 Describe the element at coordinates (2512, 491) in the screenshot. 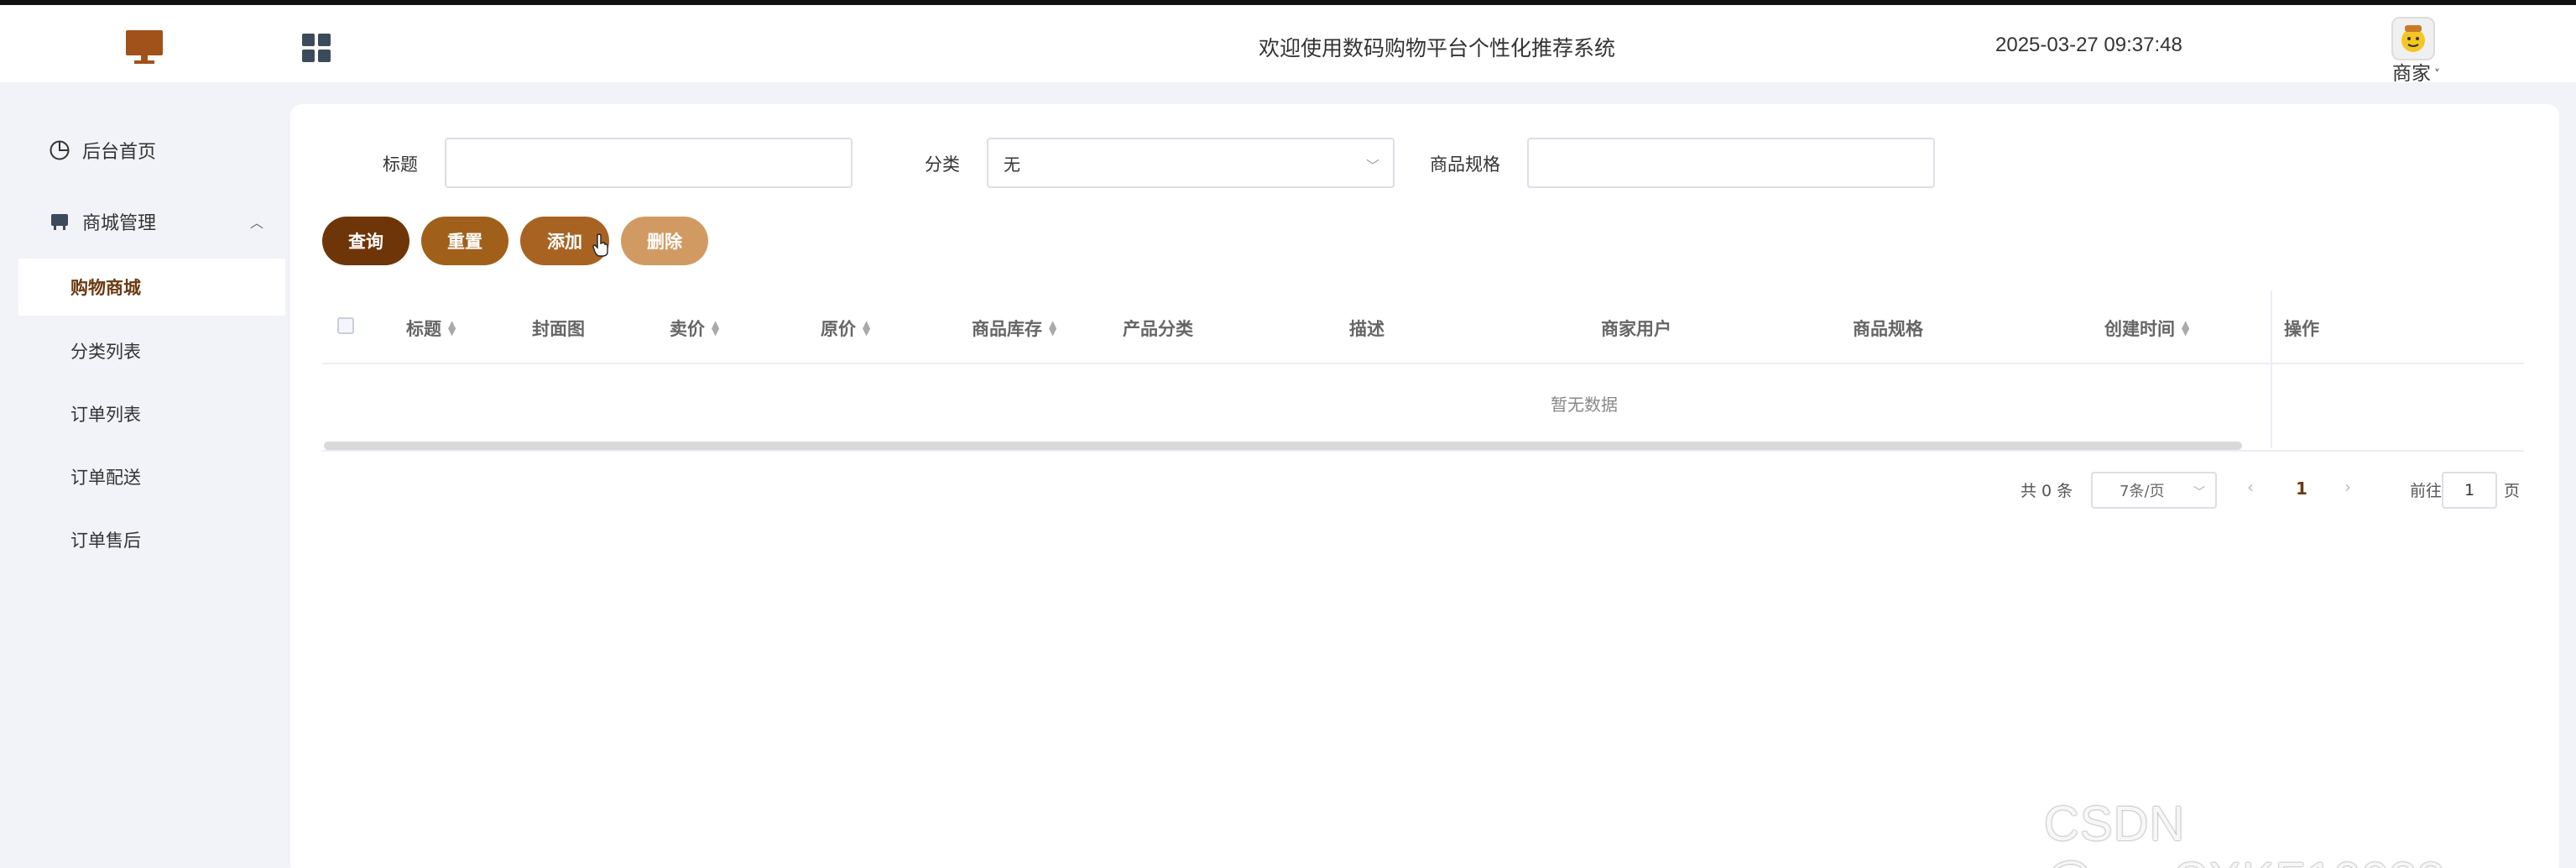

I see `page-suffix: 页` at that location.